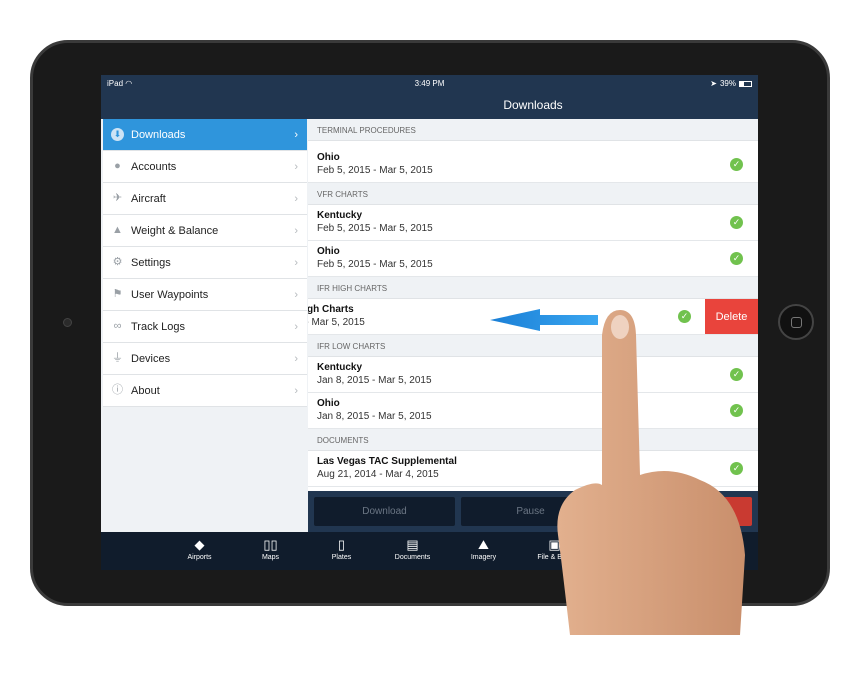 This screenshot has width=860, height=681. What do you see at coordinates (205, 167) in the screenshot?
I see `sidebar-item-accounts: ● Accounts ›` at bounding box center [205, 167].